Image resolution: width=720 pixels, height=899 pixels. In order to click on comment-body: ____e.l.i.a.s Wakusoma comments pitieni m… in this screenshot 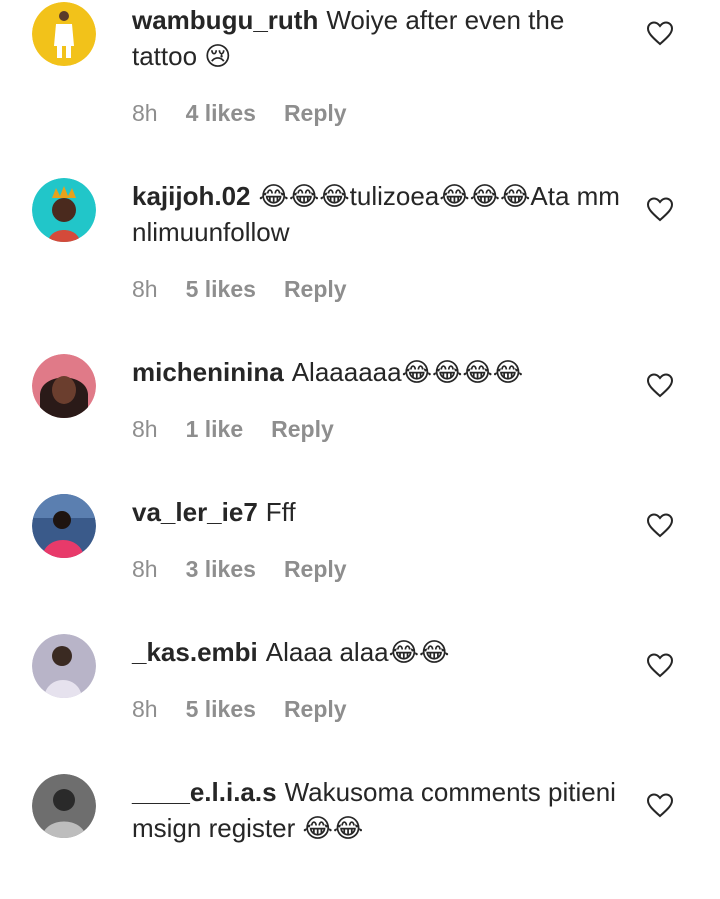, I will do `click(379, 809)`.